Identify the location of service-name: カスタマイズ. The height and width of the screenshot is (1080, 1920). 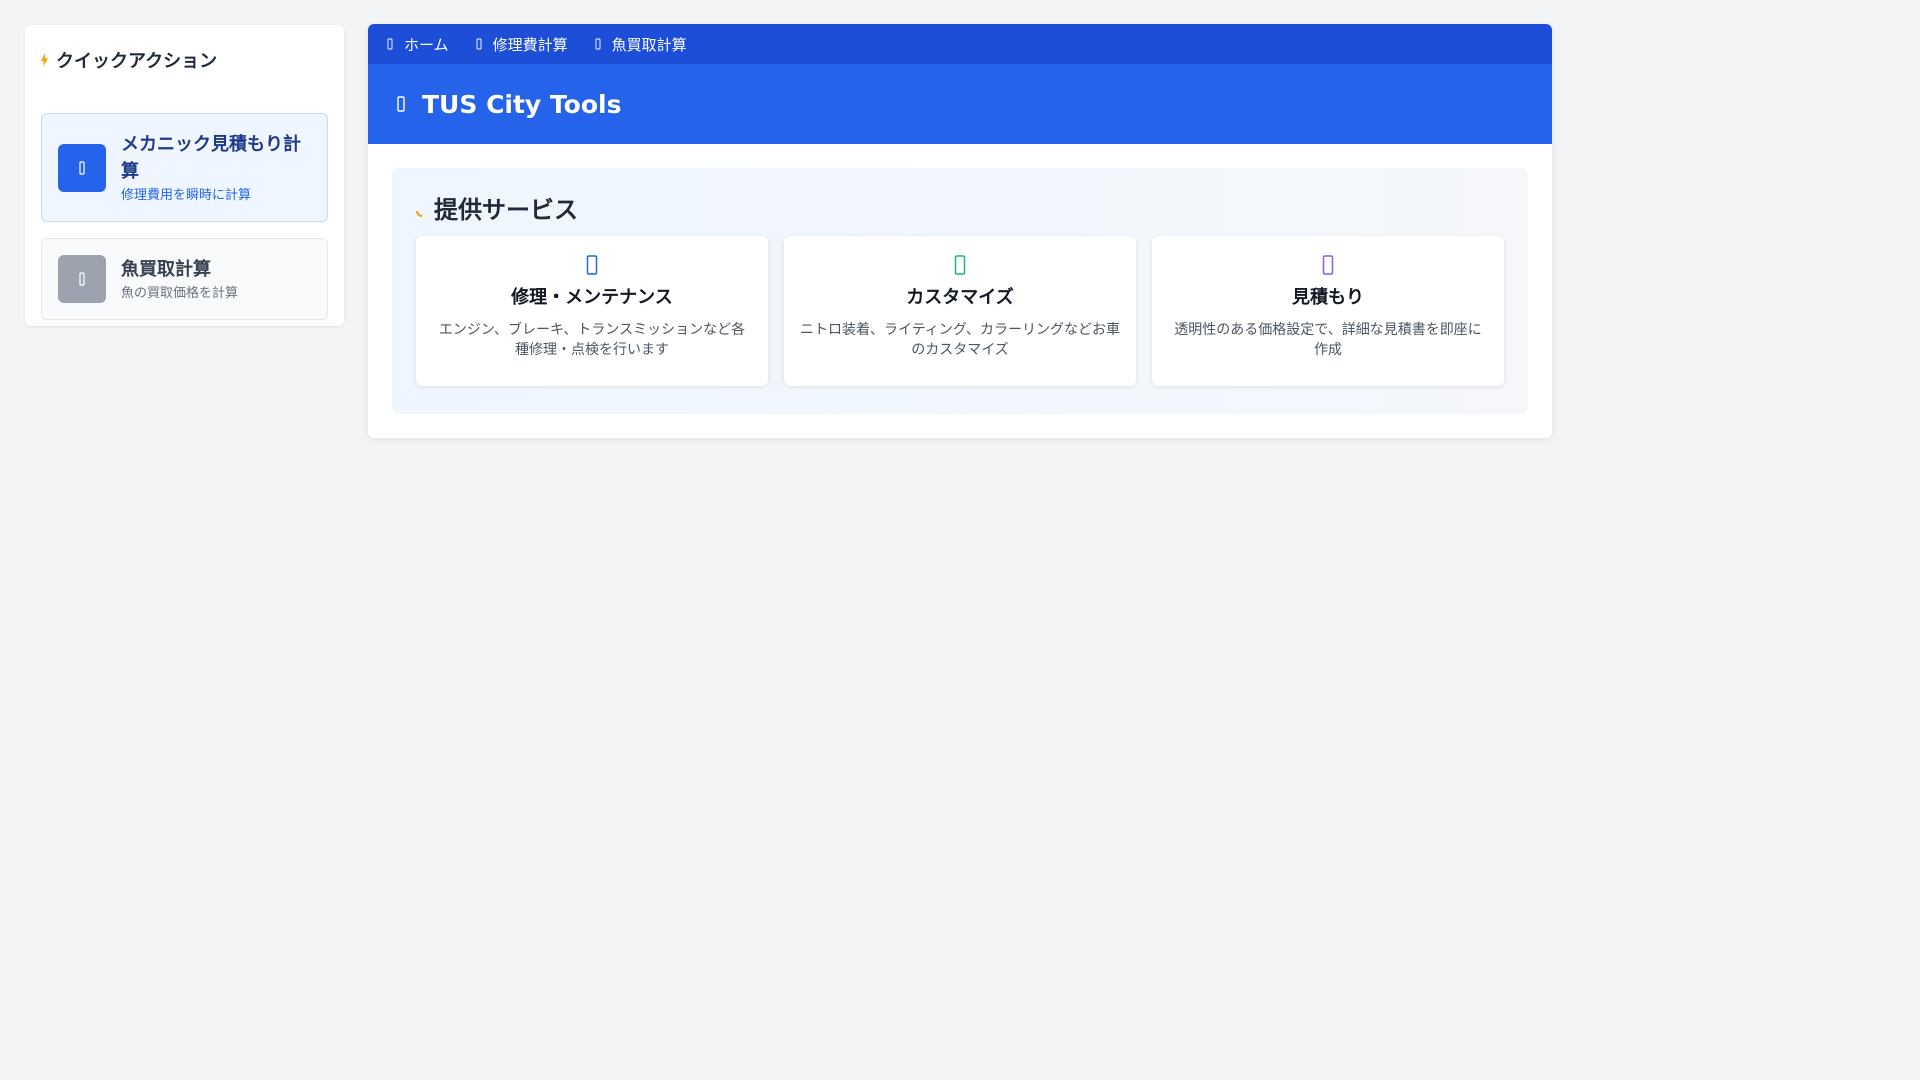
(960, 297).